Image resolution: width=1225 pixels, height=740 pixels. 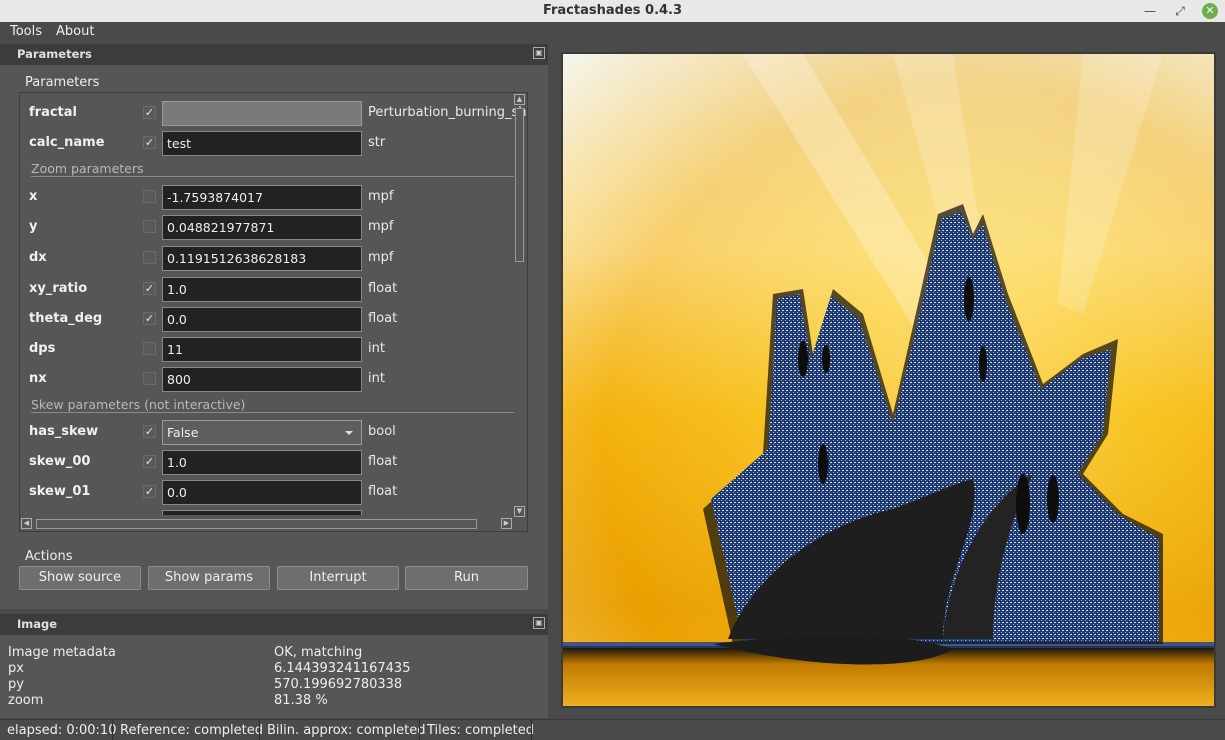 What do you see at coordinates (262, 462) in the screenshot?
I see `skew-00-input: 1.0` at bounding box center [262, 462].